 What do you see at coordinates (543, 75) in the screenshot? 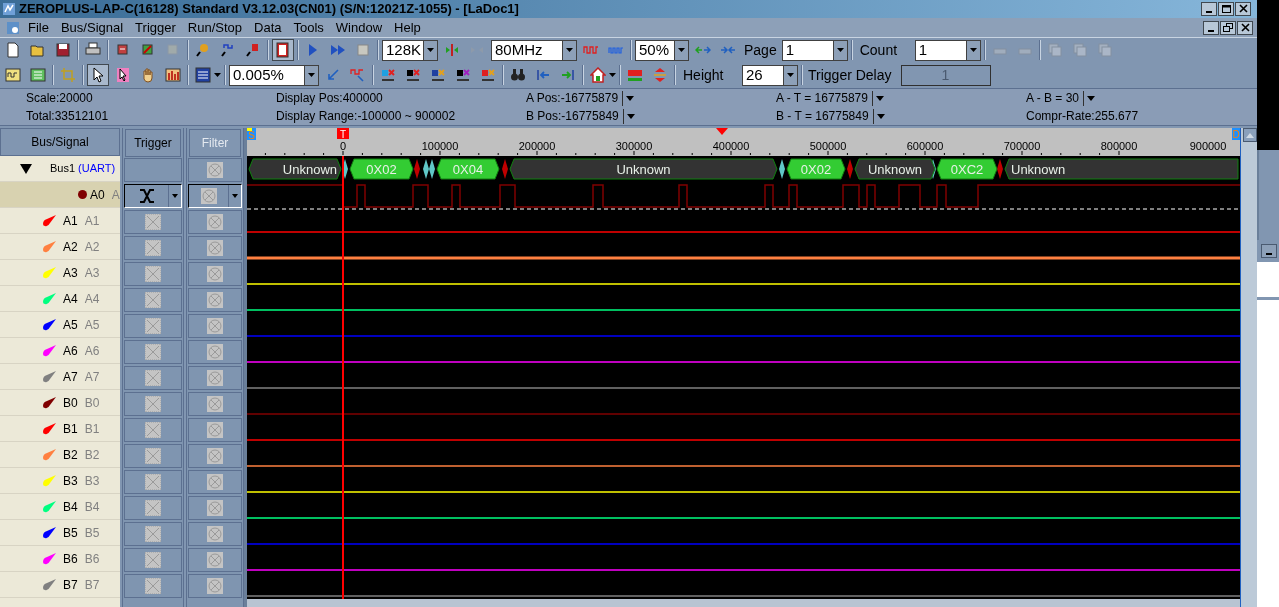
I see `jump-left-icon` at bounding box center [543, 75].